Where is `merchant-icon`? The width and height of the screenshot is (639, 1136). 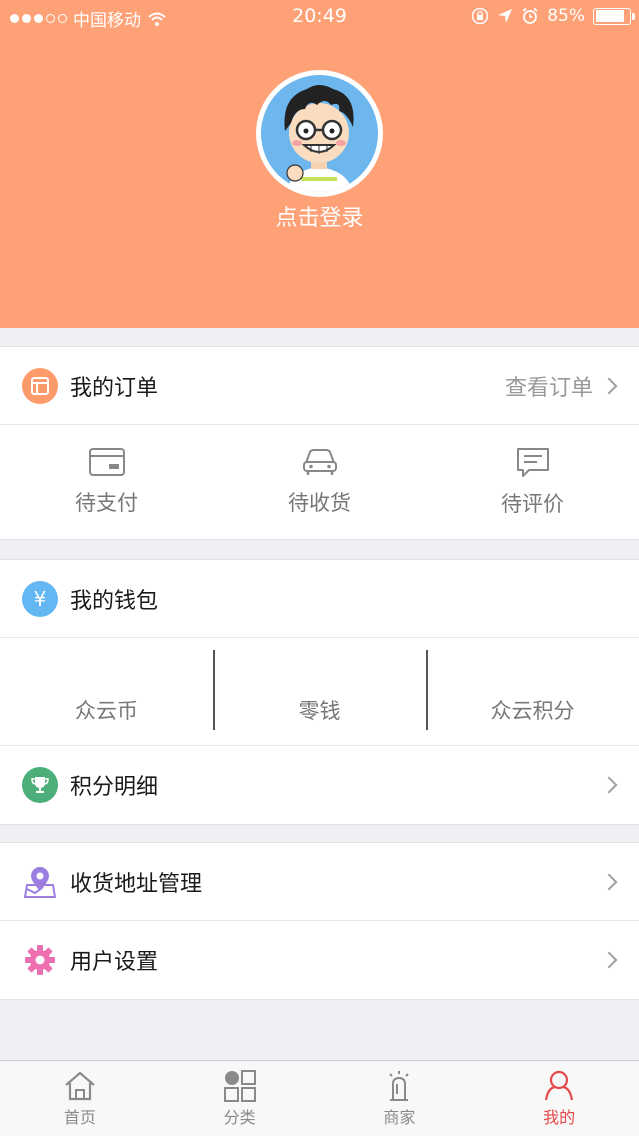
merchant-icon is located at coordinates (399, 1085).